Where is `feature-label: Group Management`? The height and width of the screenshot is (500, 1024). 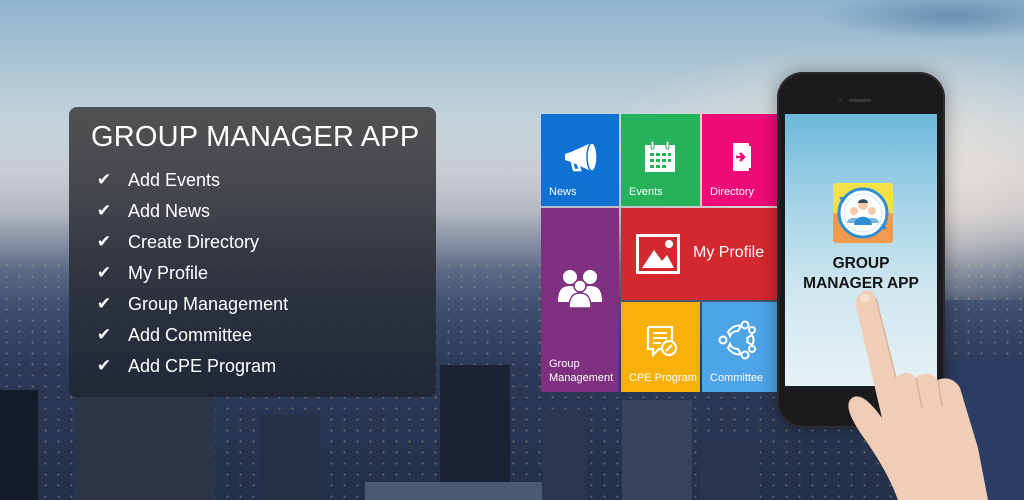 feature-label: Group Management is located at coordinates (208, 304).